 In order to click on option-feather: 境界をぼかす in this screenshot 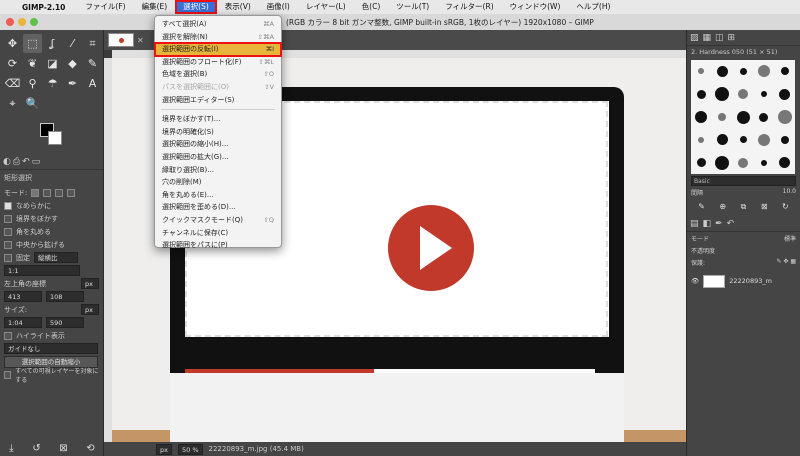, I will do `click(51, 218)`.